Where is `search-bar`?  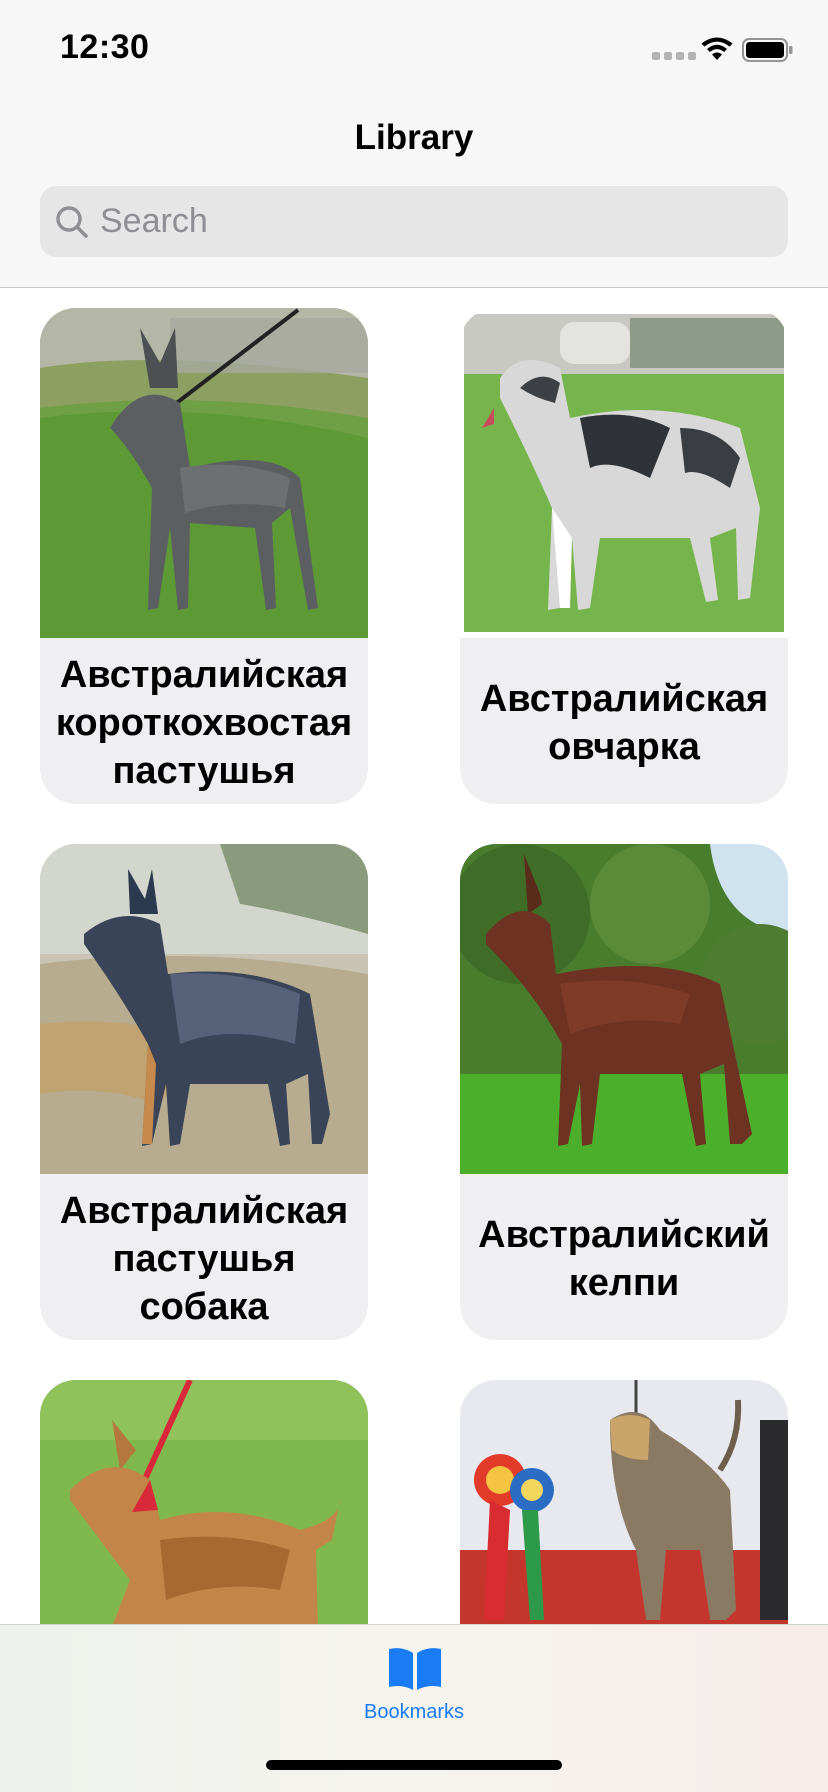
search-bar is located at coordinates (414, 221).